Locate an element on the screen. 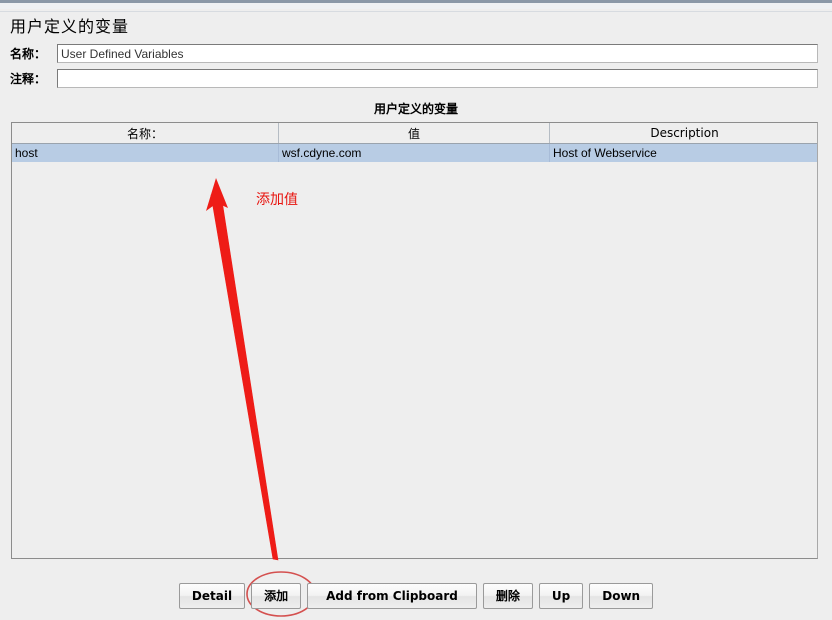  title-bar-divider is located at coordinates (416, 11).